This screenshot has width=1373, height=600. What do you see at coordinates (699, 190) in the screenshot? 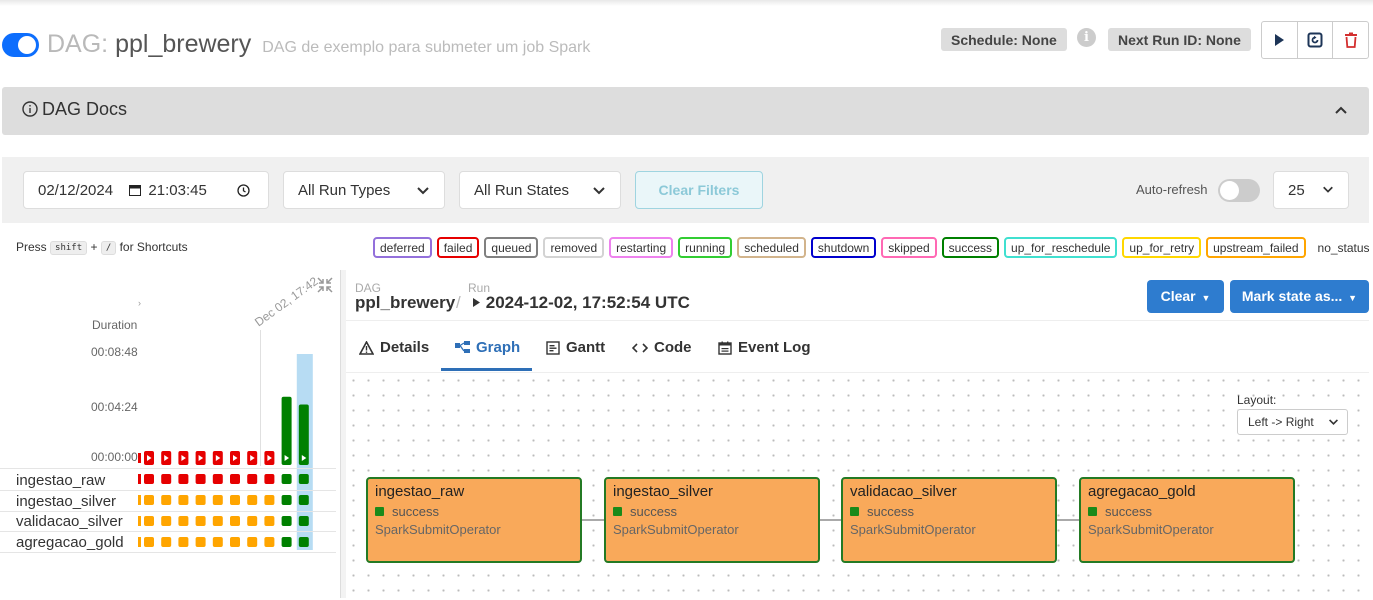
I see `clear-filters-button: Clear Filters` at bounding box center [699, 190].